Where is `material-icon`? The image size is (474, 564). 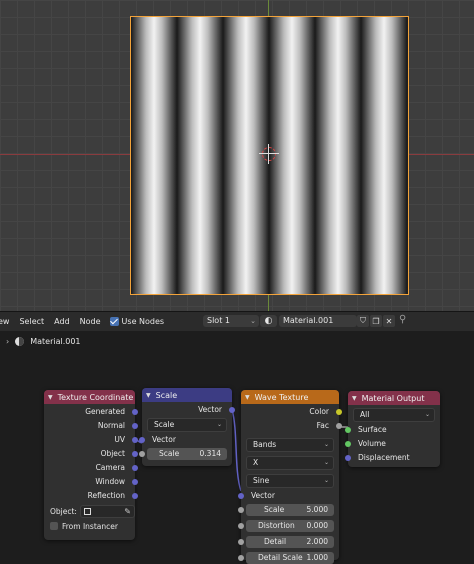 material-icon is located at coordinates (20, 341).